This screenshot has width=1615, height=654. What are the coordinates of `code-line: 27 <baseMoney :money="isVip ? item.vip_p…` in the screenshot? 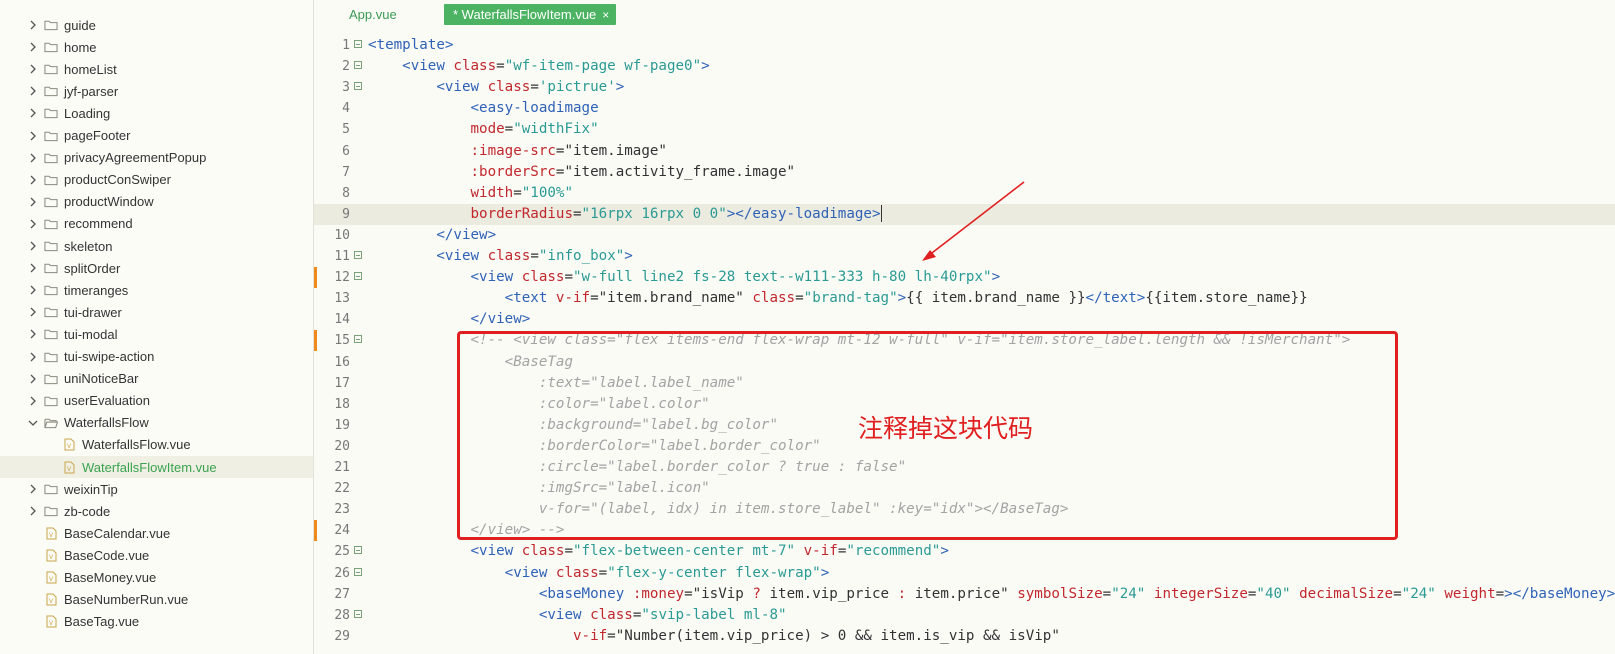 It's located at (964, 594).